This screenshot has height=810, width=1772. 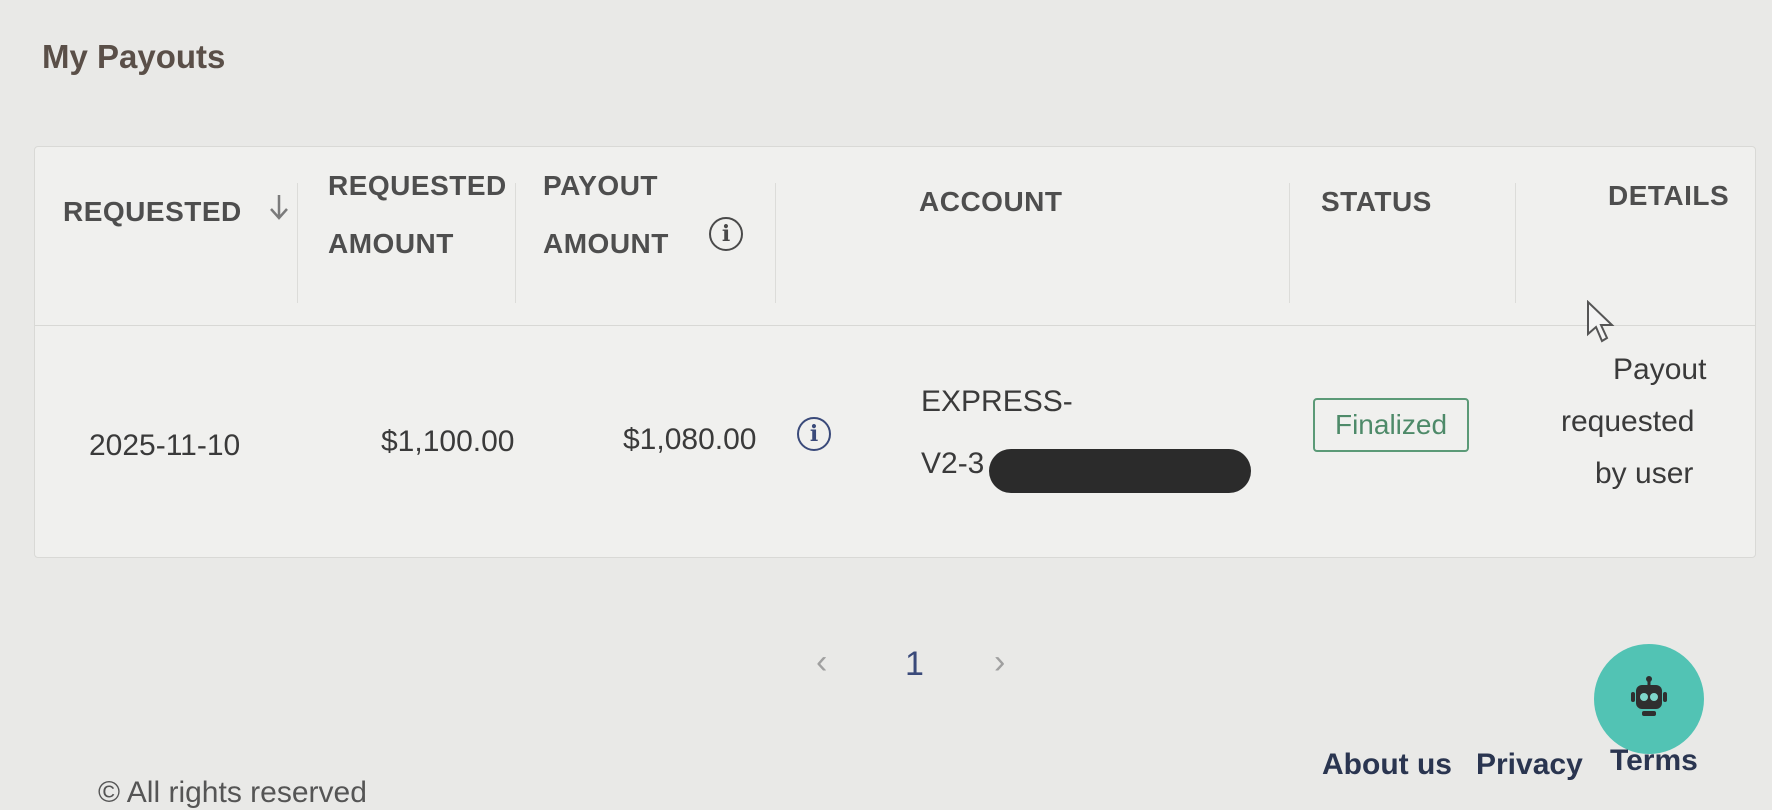 What do you see at coordinates (417, 215) in the screenshot?
I see `column-header-requested-amount: REQUESTED AMOUNT` at bounding box center [417, 215].